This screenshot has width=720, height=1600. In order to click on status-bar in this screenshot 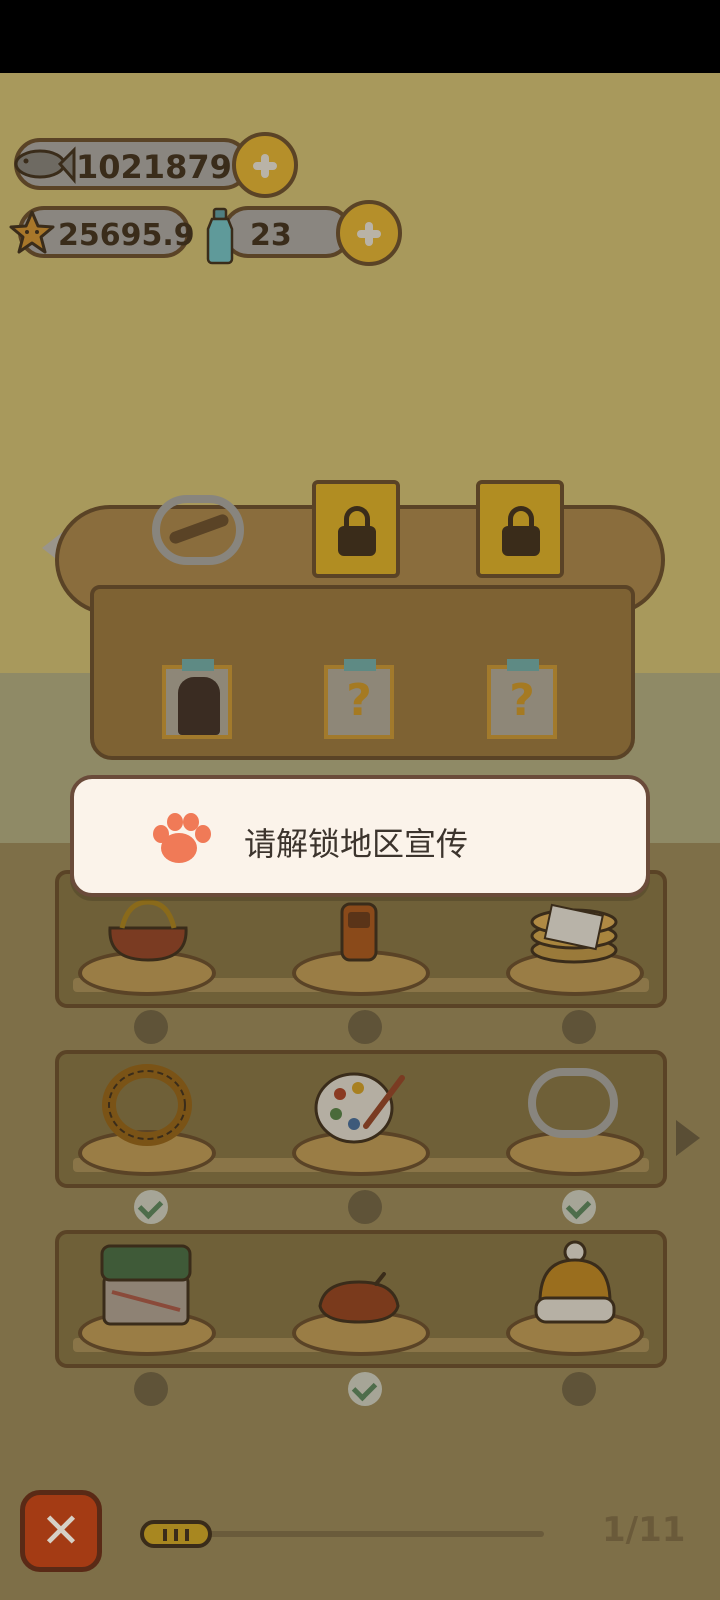, I will do `click(360, 36)`.